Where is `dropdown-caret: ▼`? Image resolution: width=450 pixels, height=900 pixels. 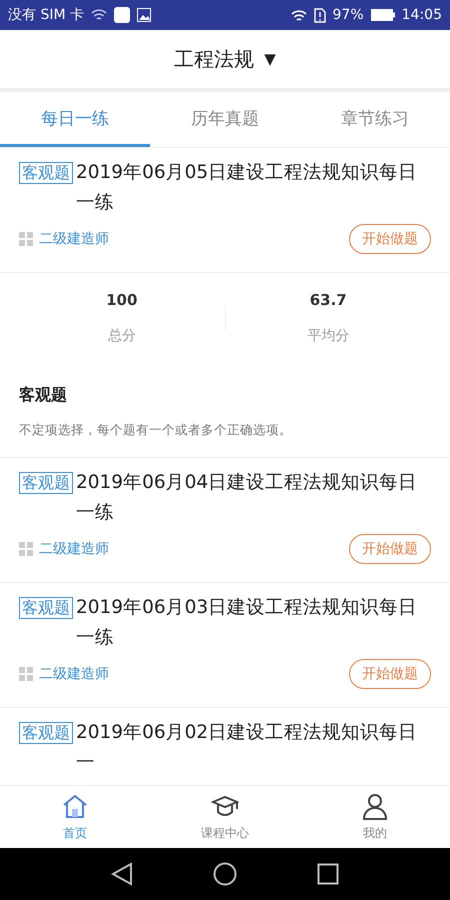
dropdown-caret: ▼ is located at coordinates (270, 59).